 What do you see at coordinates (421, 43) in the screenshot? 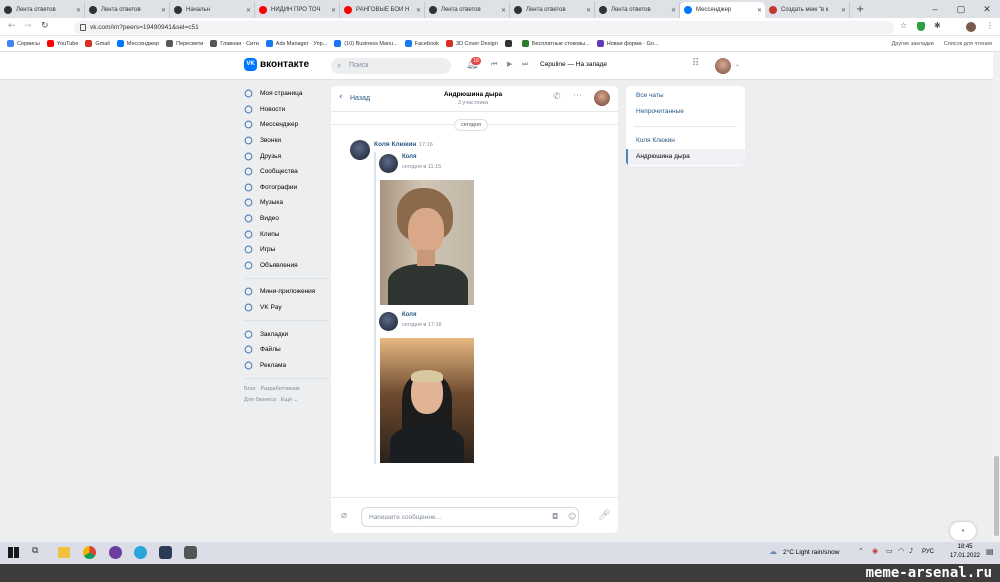
I see `bookmark-item: Facebook` at bounding box center [421, 43].